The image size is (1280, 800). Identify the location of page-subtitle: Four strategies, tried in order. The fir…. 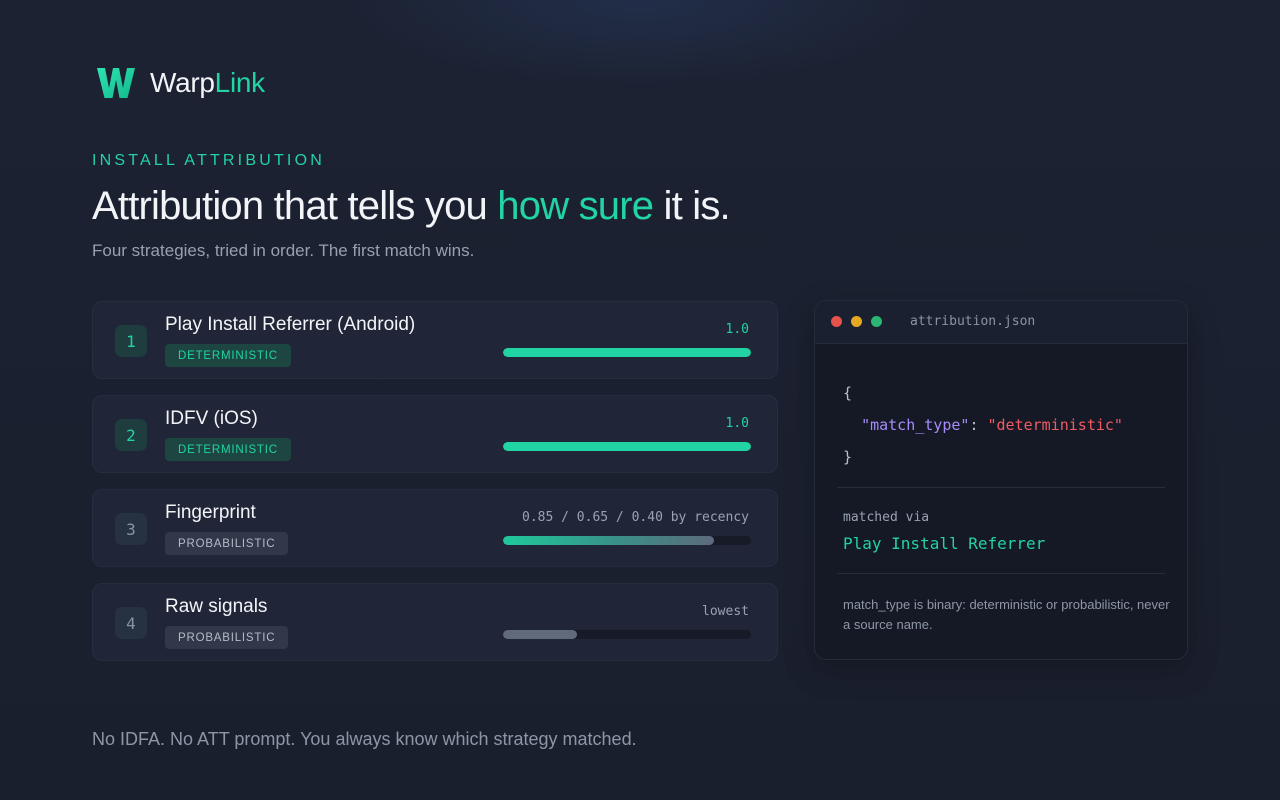
(283, 250).